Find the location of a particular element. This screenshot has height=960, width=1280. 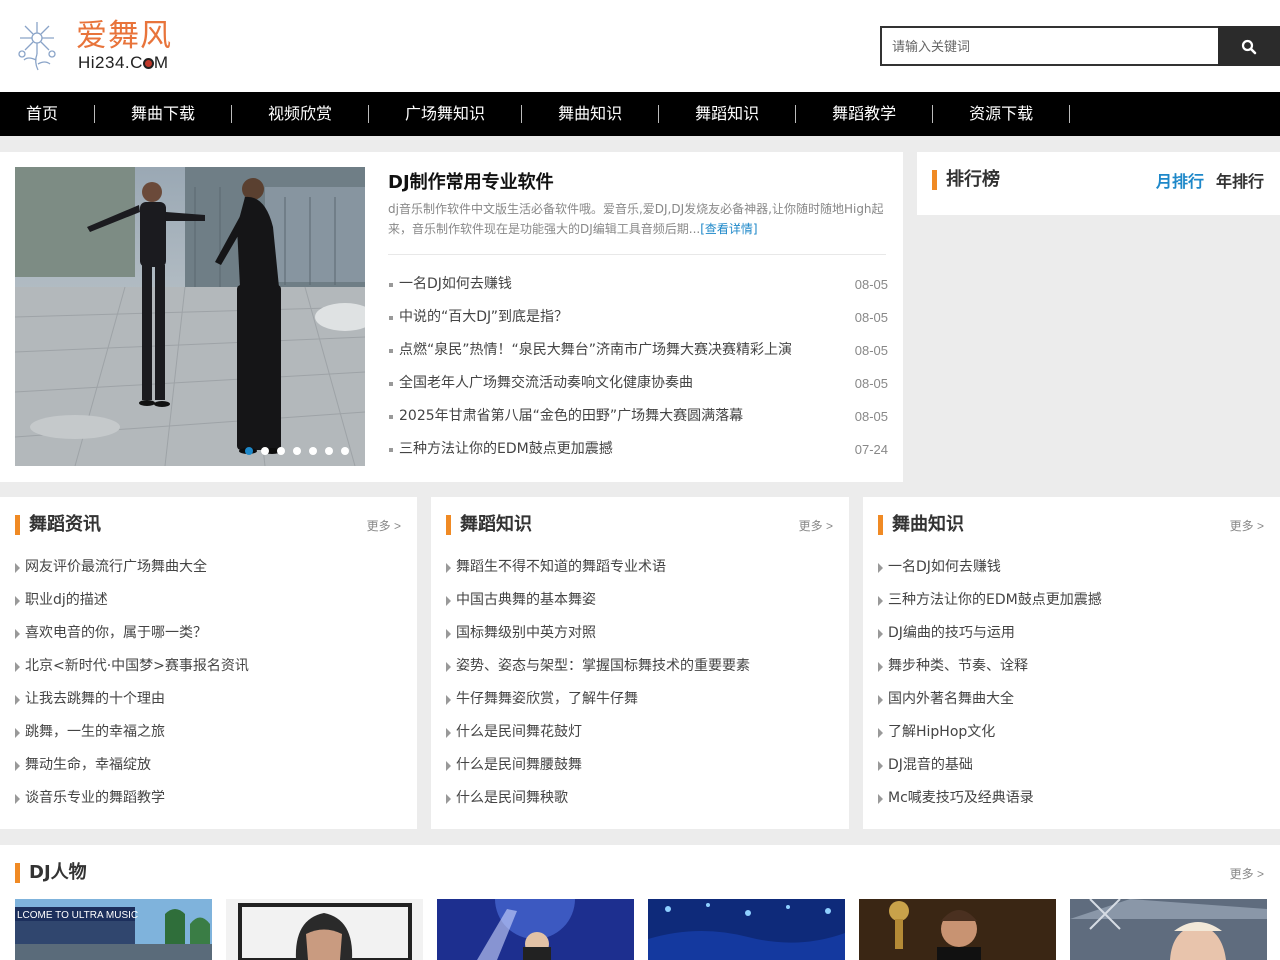

list-item: 姿势、姿态与架型：掌握国标舞技术的重要要素 is located at coordinates (640, 666).